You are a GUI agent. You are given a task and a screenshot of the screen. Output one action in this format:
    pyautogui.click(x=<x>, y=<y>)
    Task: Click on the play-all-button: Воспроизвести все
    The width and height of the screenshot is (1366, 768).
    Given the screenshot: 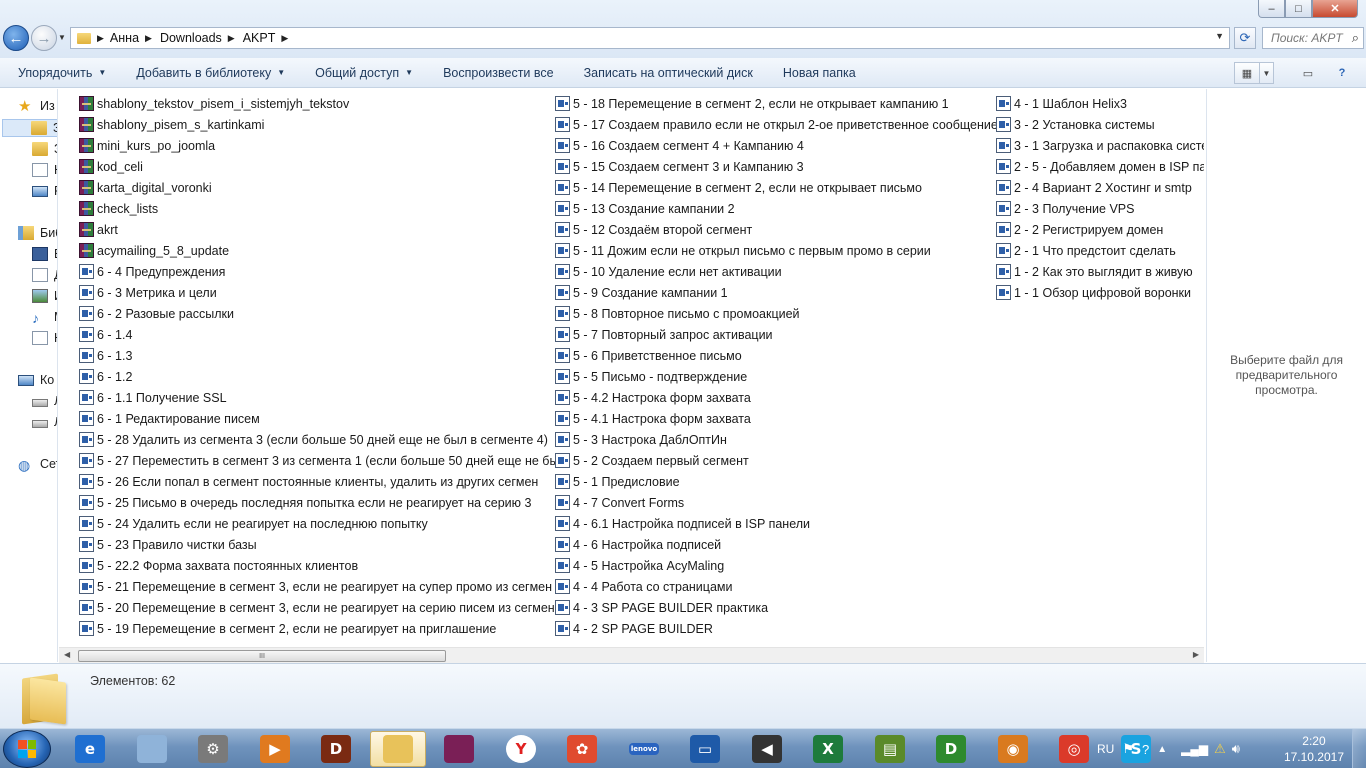 What is the action you would take?
    pyautogui.click(x=498, y=73)
    